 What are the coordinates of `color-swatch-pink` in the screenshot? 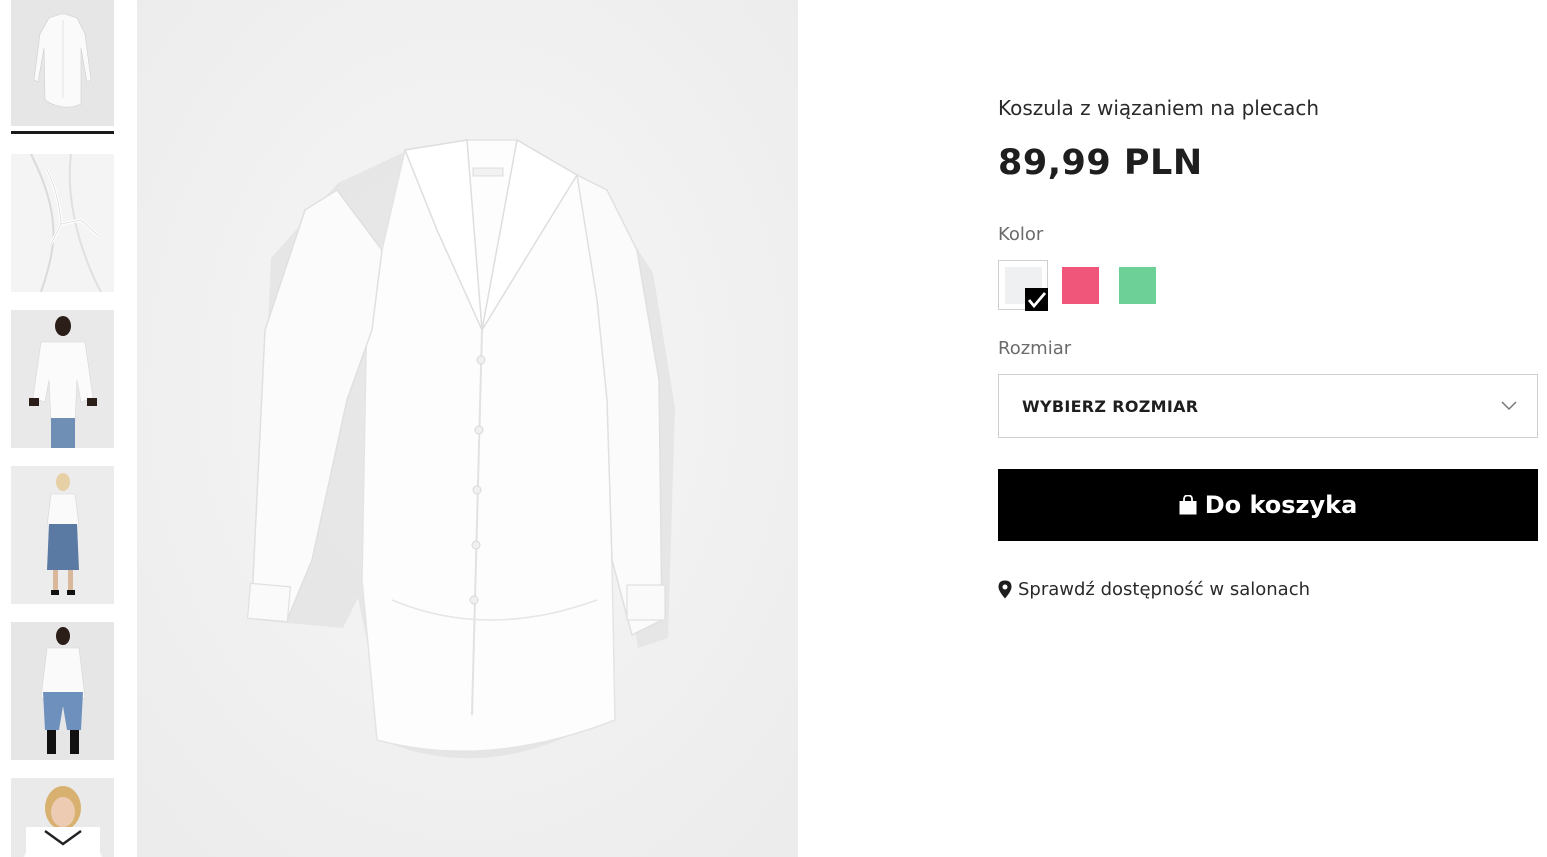 It's located at (1080, 285).